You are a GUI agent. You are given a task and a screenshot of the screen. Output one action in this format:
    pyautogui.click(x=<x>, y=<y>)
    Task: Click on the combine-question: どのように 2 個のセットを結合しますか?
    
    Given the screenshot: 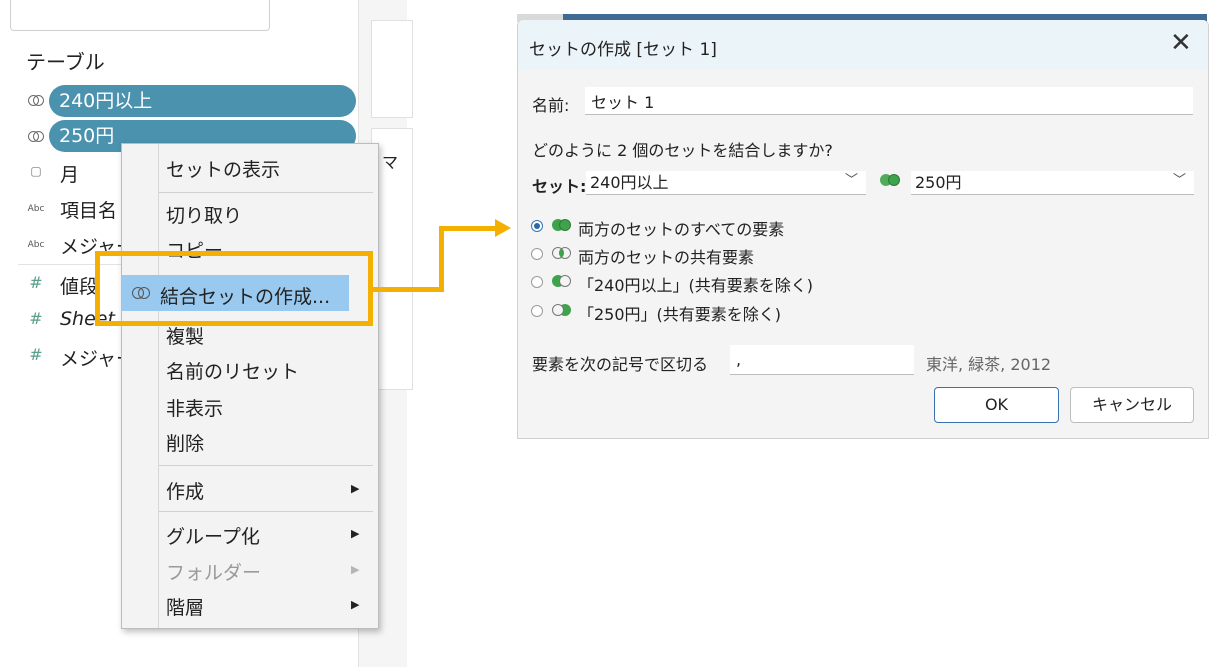 What is the action you would take?
    pyautogui.click(x=682, y=150)
    